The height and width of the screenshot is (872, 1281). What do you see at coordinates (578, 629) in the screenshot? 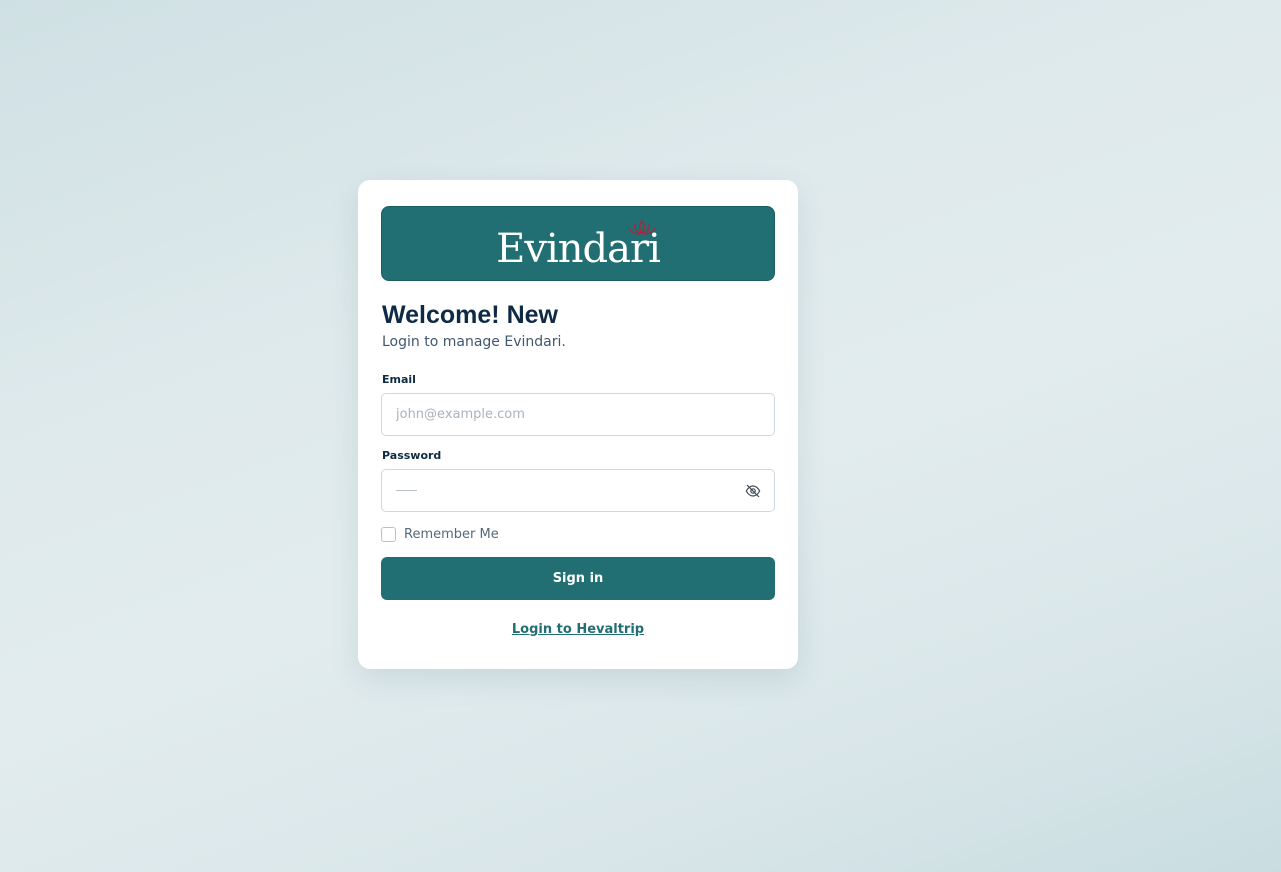
I see `alt-login-link: Login to Hevaltrip` at bounding box center [578, 629].